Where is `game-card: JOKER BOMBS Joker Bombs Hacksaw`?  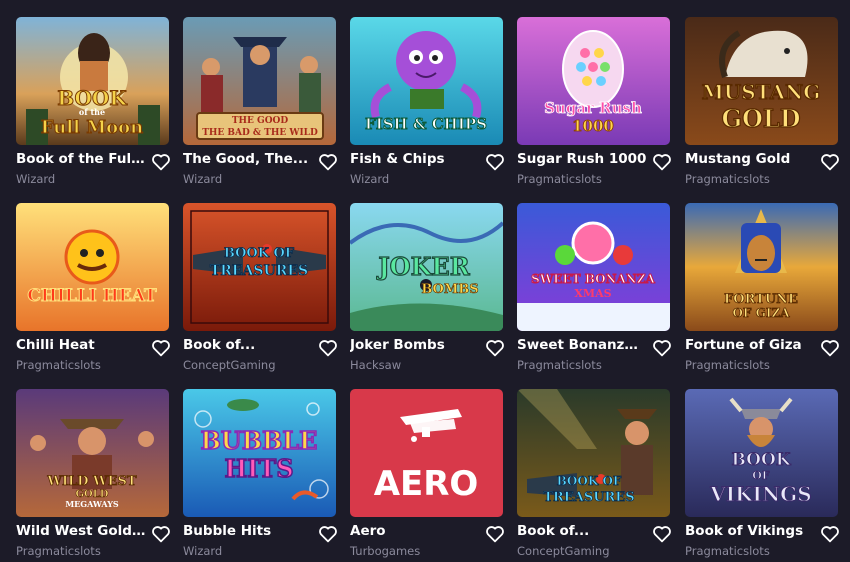 game-card: JOKER BOMBS Joker Bombs Hacksaw is located at coordinates (427, 287).